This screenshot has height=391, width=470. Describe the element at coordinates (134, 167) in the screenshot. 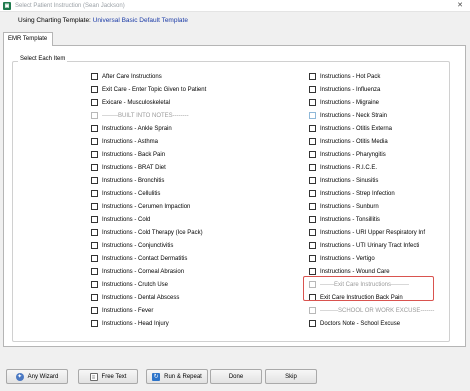

I see `item-label: Instructions - BRAT Diet` at that location.